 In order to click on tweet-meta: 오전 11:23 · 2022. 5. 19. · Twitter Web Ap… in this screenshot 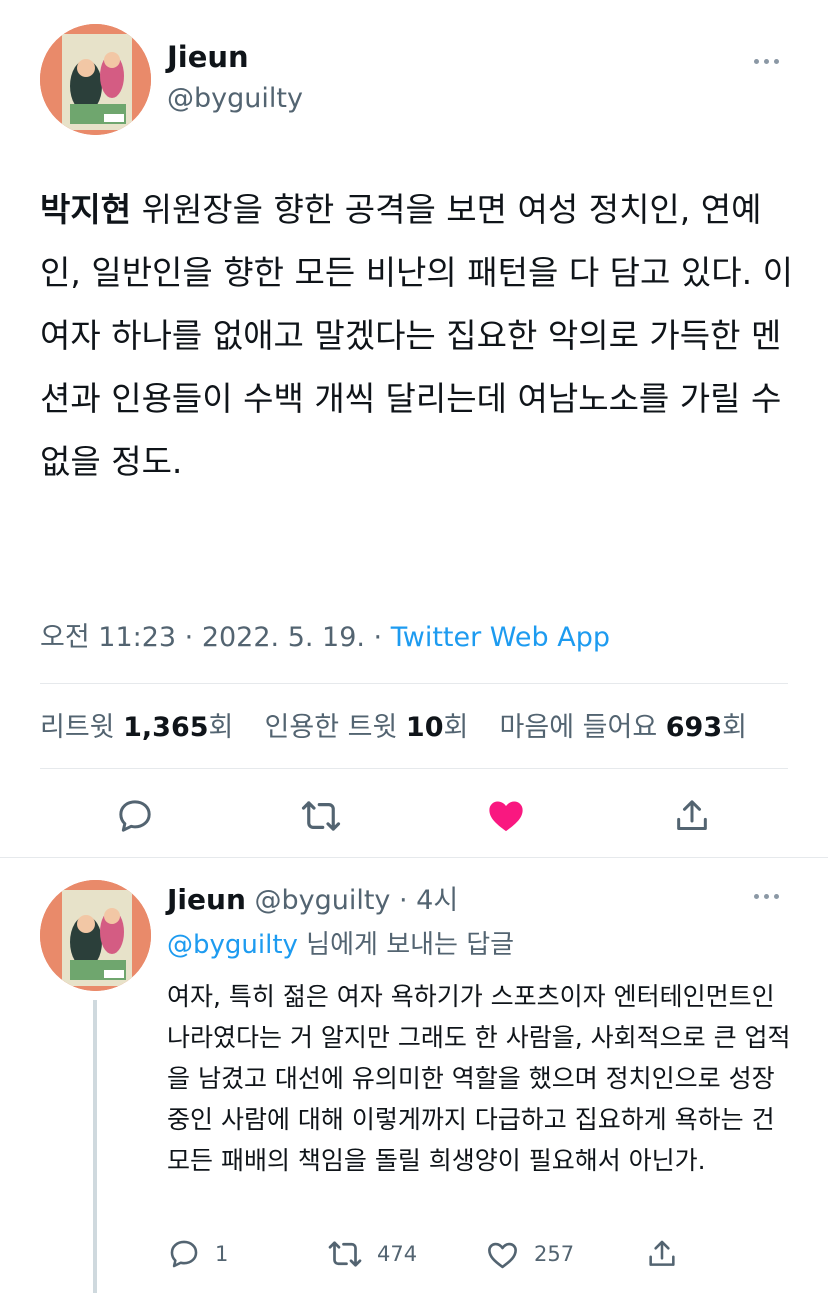, I will do `click(325, 634)`.